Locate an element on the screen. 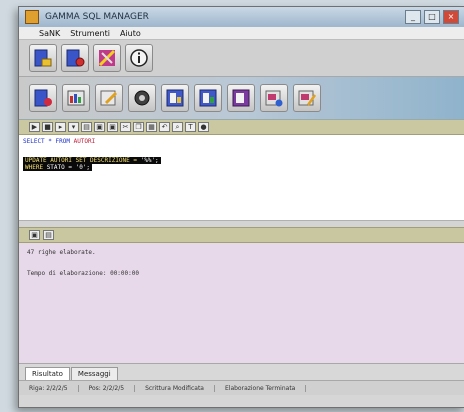 Image resolution: width=464 pixels, height=412 pixels. open-db-button is located at coordinates (75, 58).